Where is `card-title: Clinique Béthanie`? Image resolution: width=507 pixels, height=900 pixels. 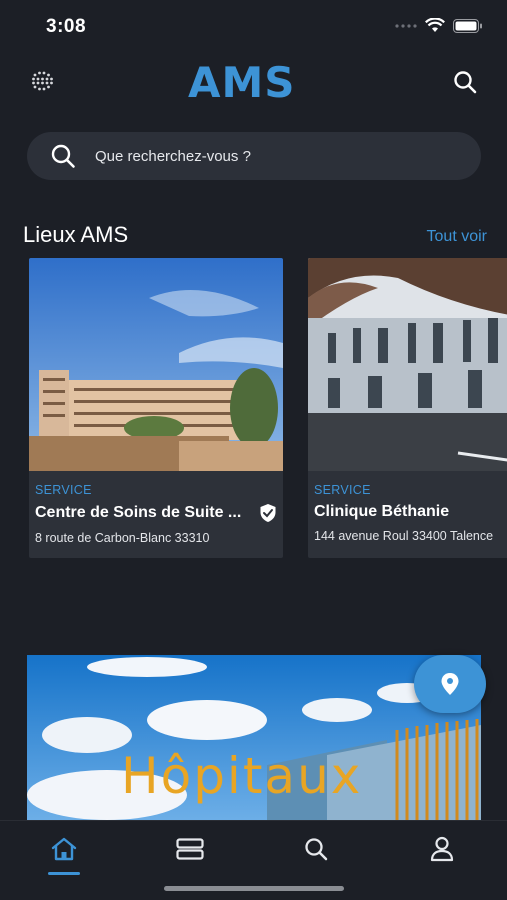 card-title: Clinique Béthanie is located at coordinates (382, 511).